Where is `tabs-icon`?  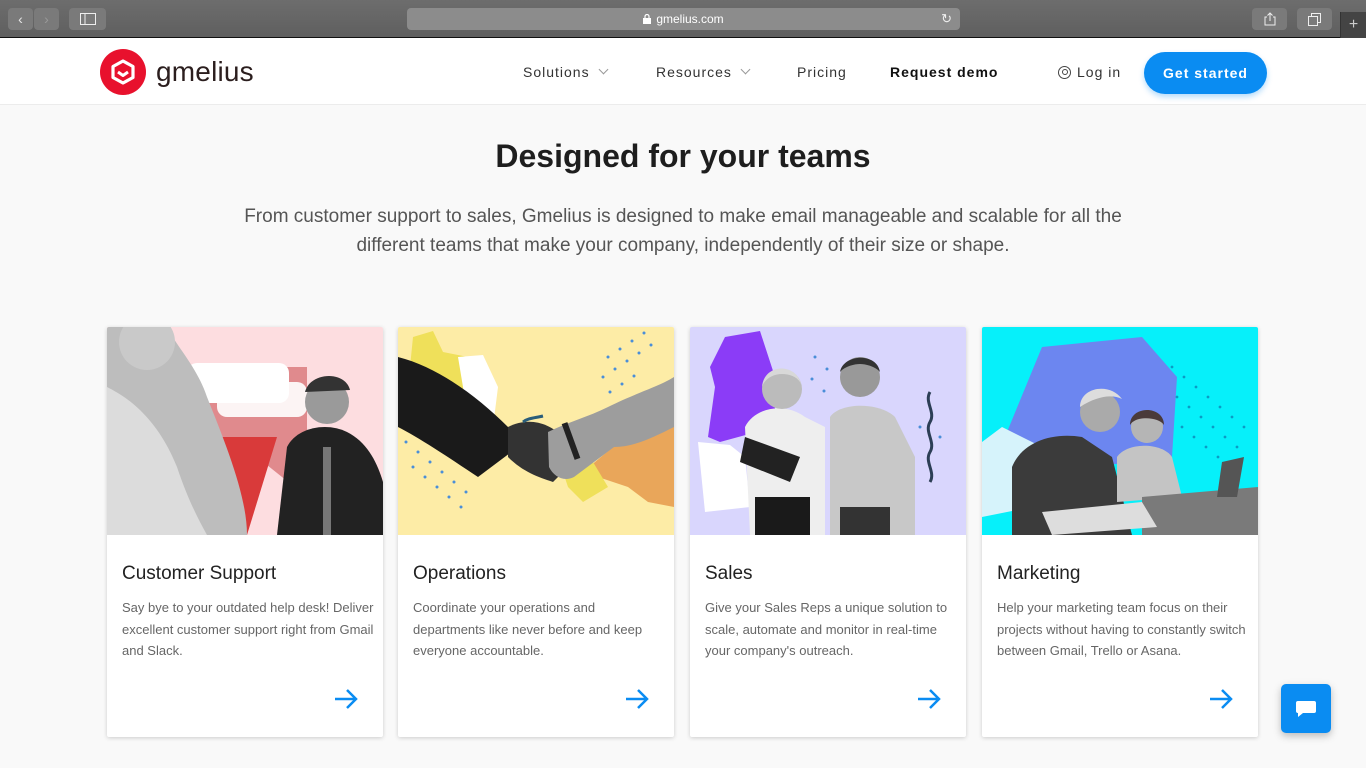 tabs-icon is located at coordinates (1314, 19).